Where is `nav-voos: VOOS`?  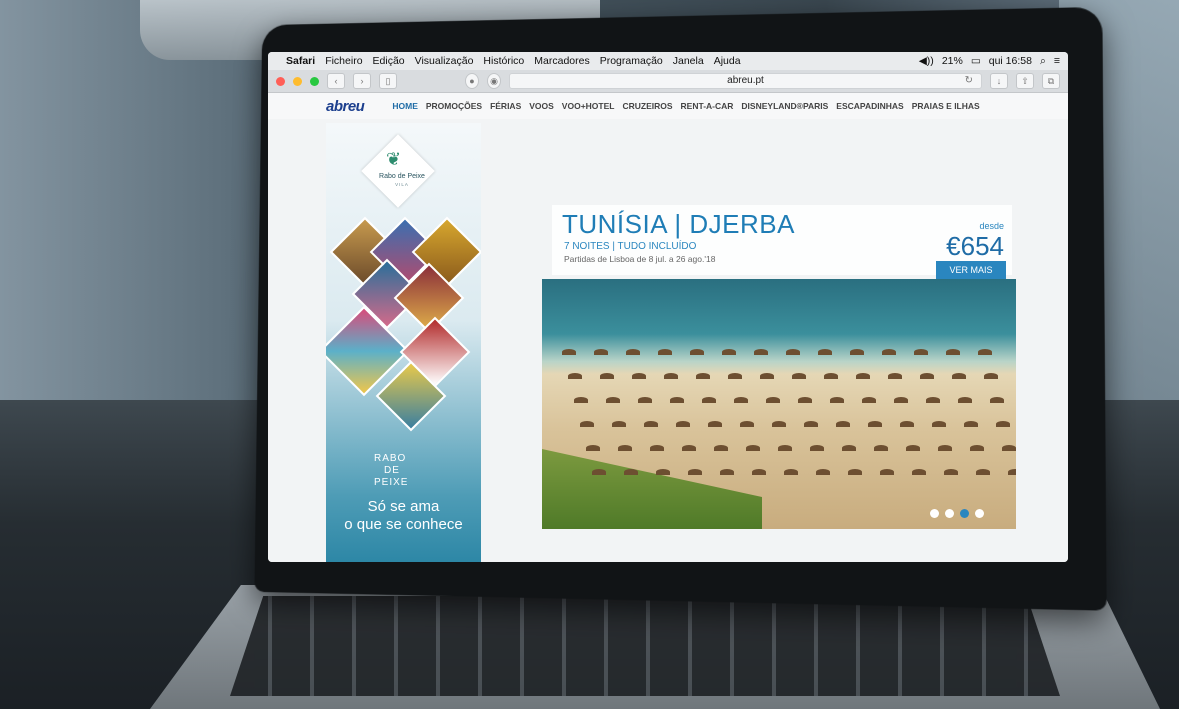 nav-voos: VOOS is located at coordinates (541, 106).